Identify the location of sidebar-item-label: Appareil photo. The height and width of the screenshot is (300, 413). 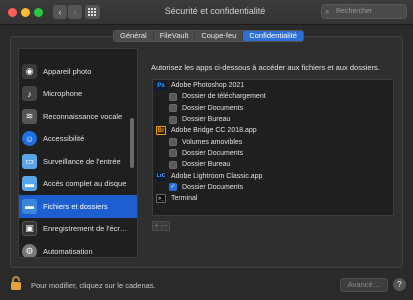
(67, 71).